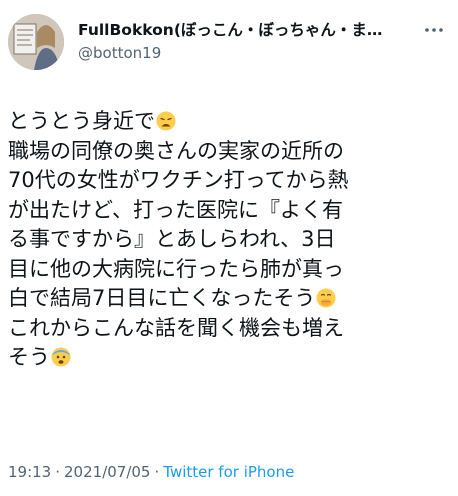 This screenshot has height=496, width=458. I want to click on tweet-date: 2021/07/05, so click(107, 472).